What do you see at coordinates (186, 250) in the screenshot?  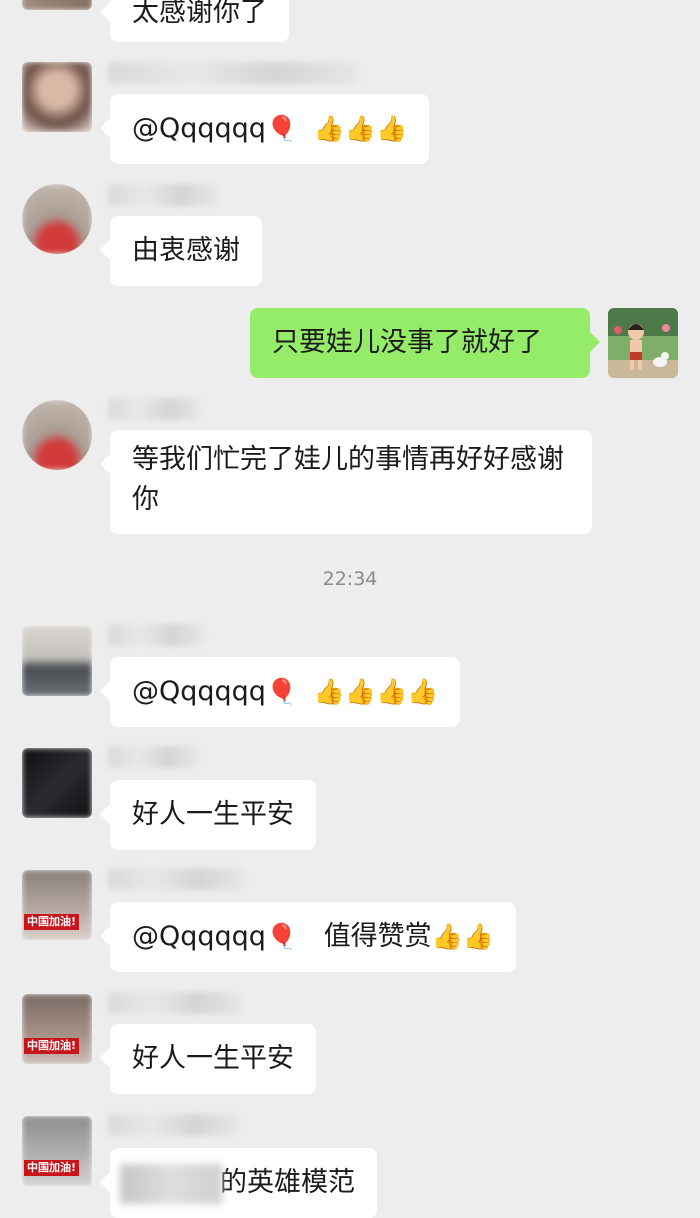 I see `message-text: 由衷感谢` at bounding box center [186, 250].